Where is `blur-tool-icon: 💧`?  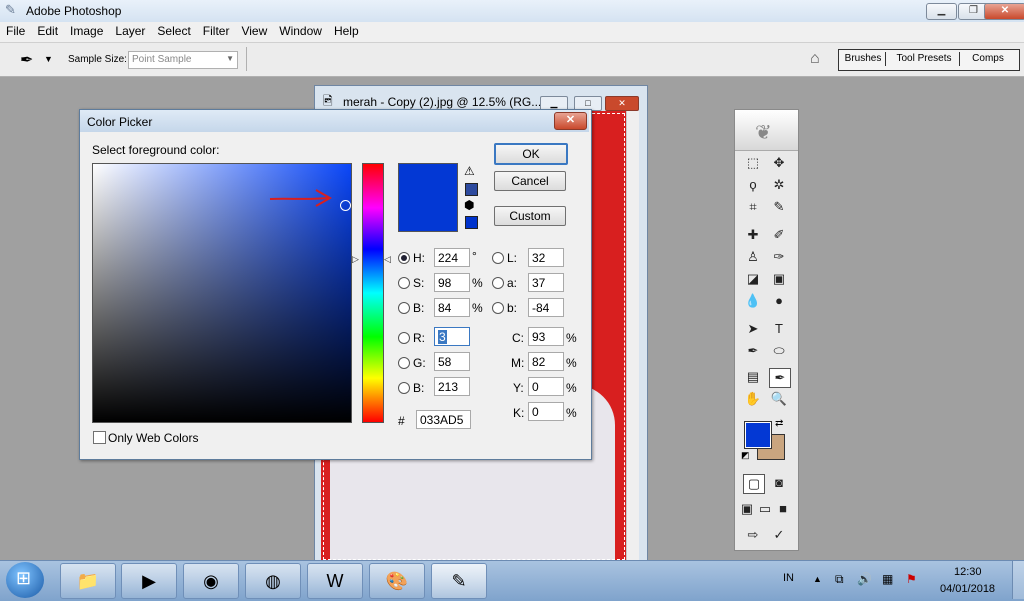
blur-tool-icon: 💧 is located at coordinates (753, 301).